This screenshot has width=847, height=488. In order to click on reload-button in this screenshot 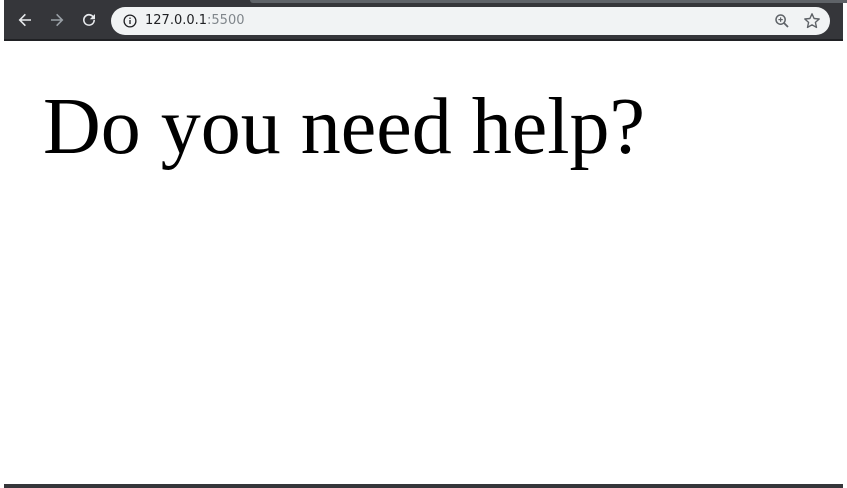, I will do `click(89, 20)`.